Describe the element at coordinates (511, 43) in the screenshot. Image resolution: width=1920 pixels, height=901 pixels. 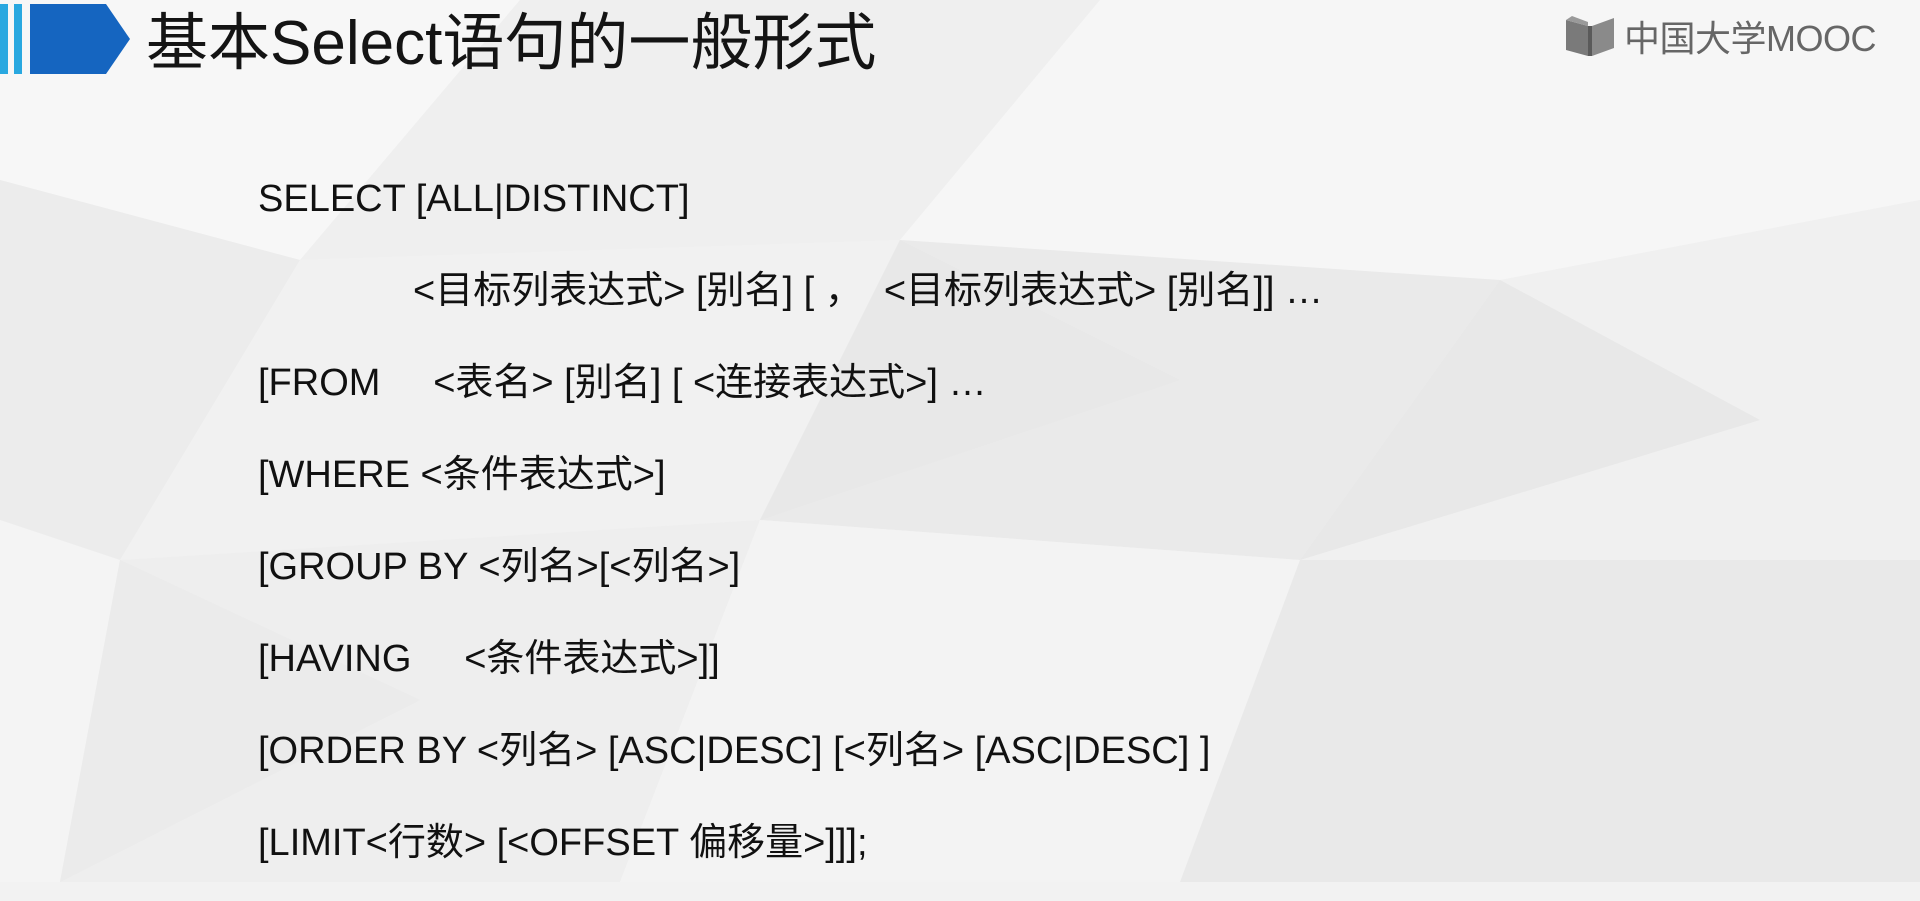
I see `slide-title: 基本Select语句的一般形式` at that location.